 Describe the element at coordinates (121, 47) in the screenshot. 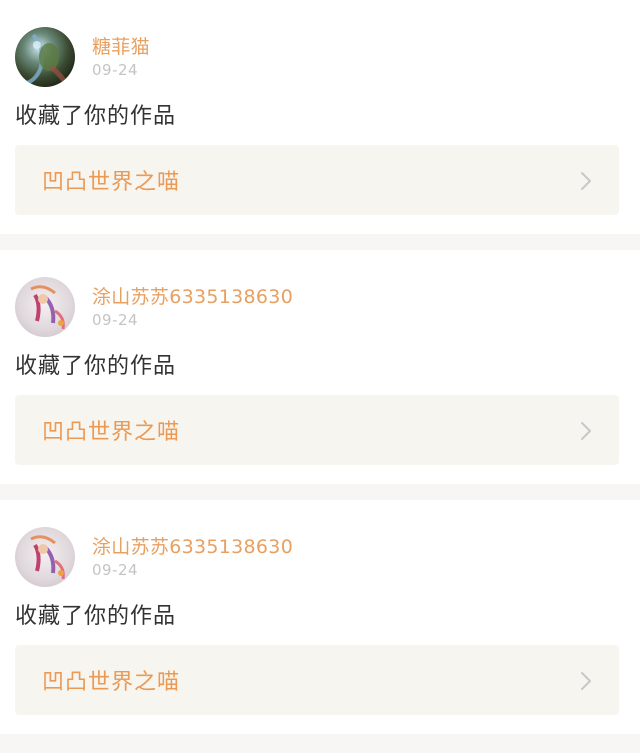

I see `username: 糖菲猫` at that location.